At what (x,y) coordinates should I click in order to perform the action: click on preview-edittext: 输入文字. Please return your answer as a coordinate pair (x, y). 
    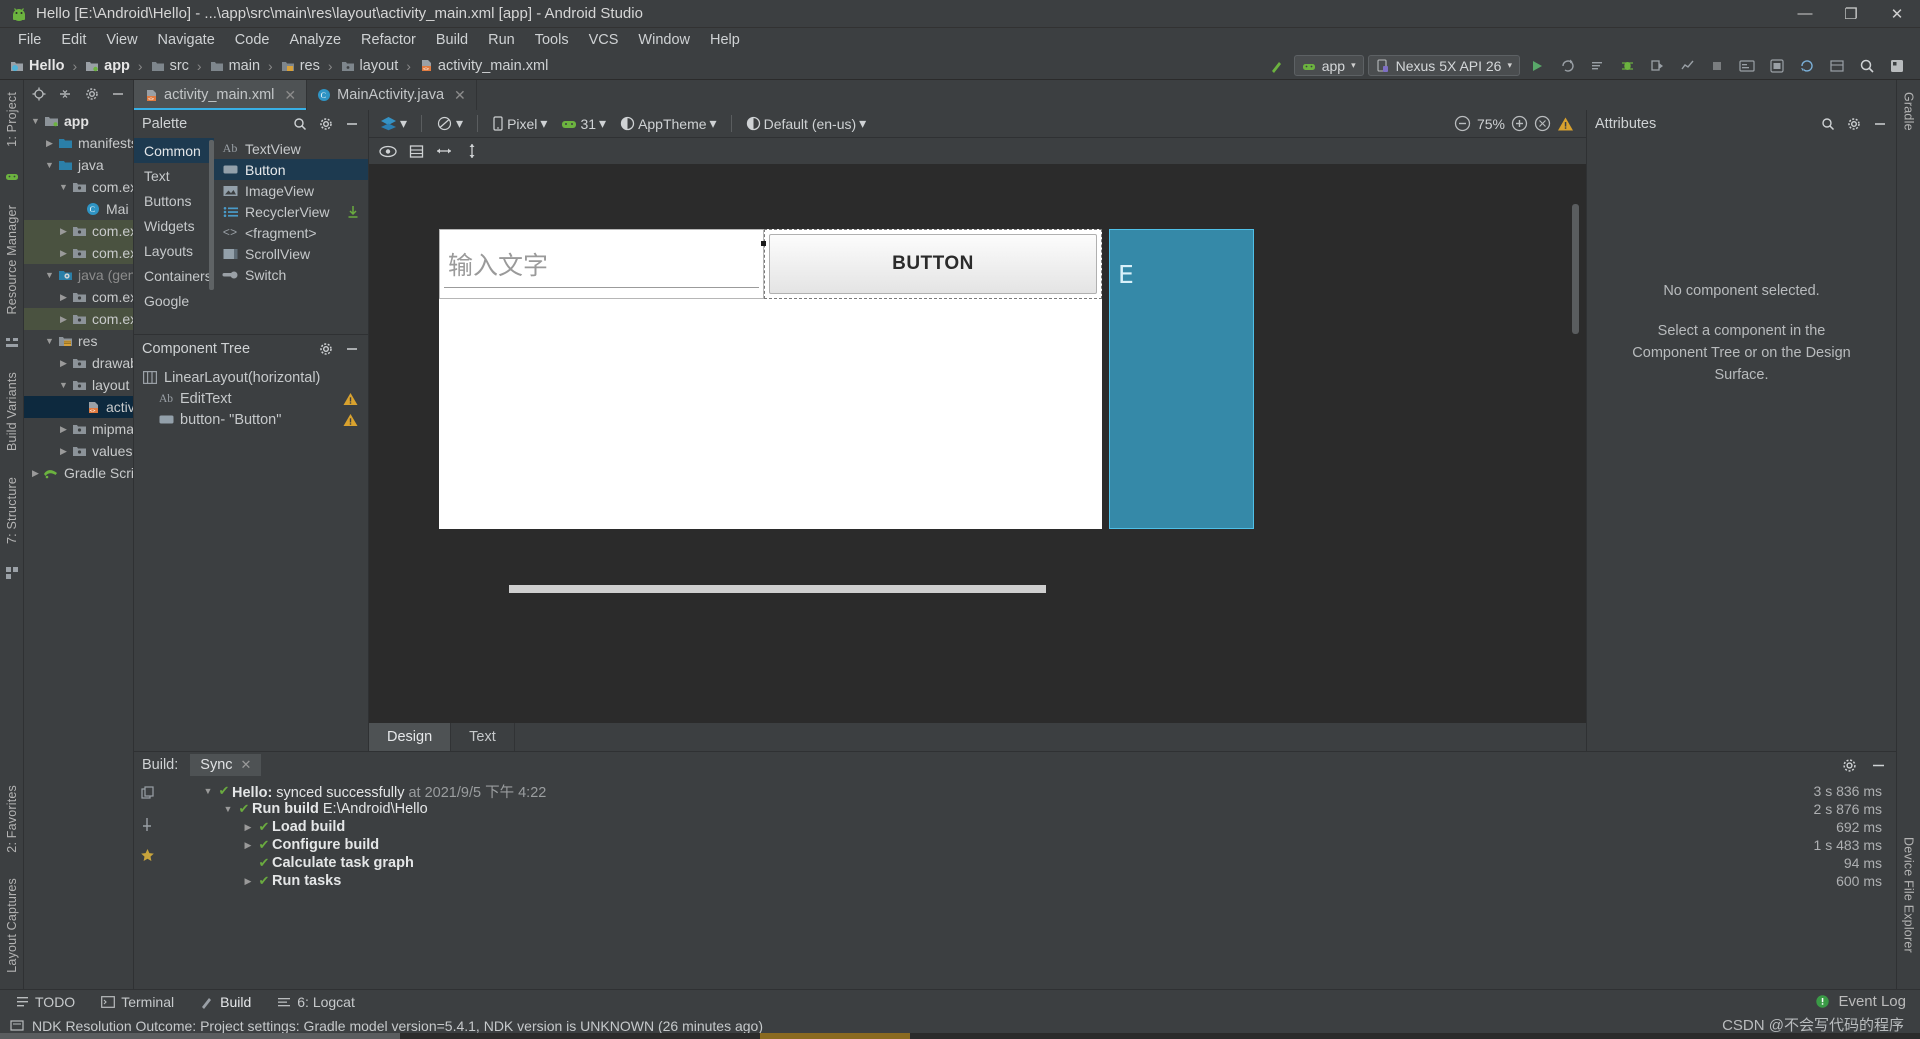
    Looking at the image, I should click on (601, 264).